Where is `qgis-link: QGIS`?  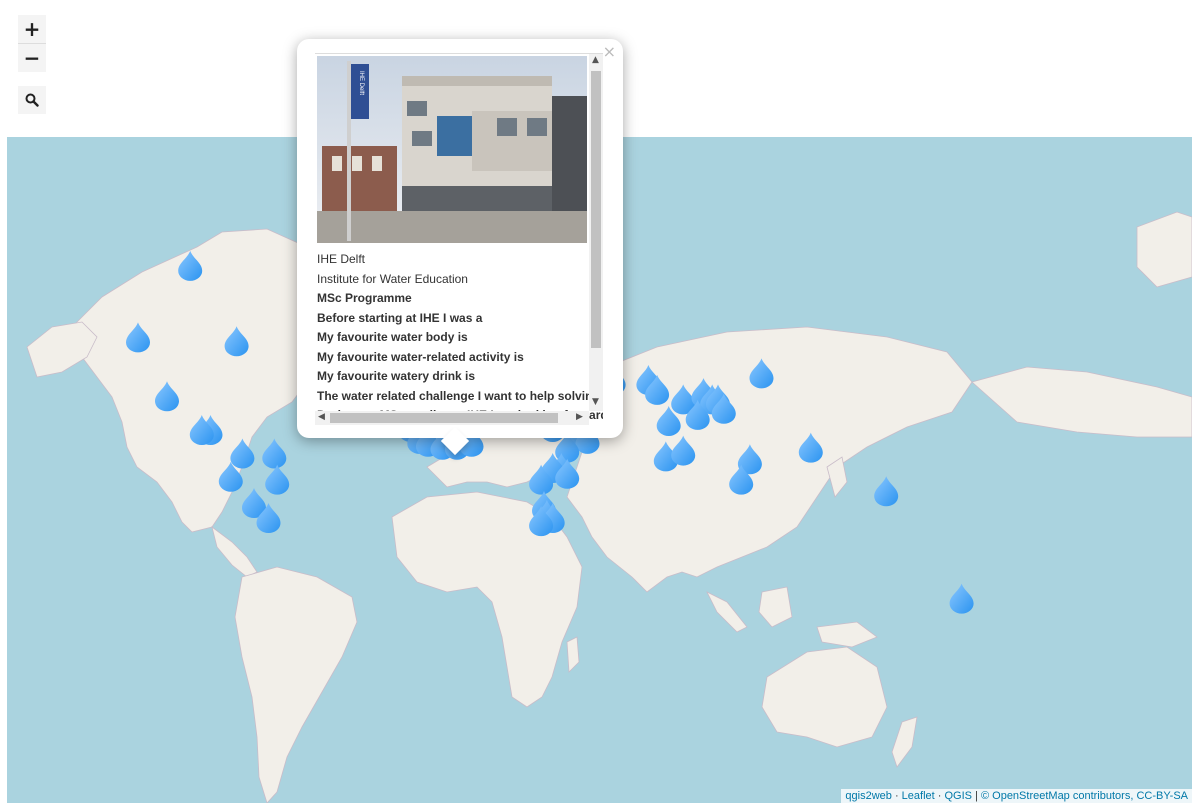 qgis-link: QGIS is located at coordinates (958, 796).